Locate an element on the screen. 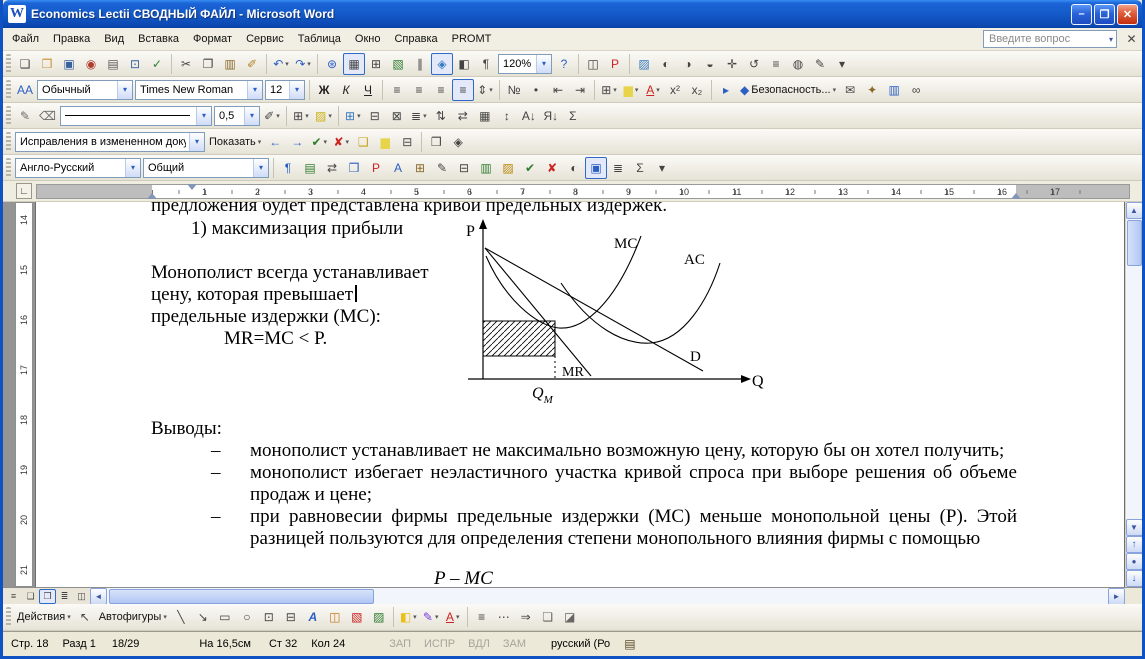  scroll-down-button: ▼ is located at coordinates (1133, 527).